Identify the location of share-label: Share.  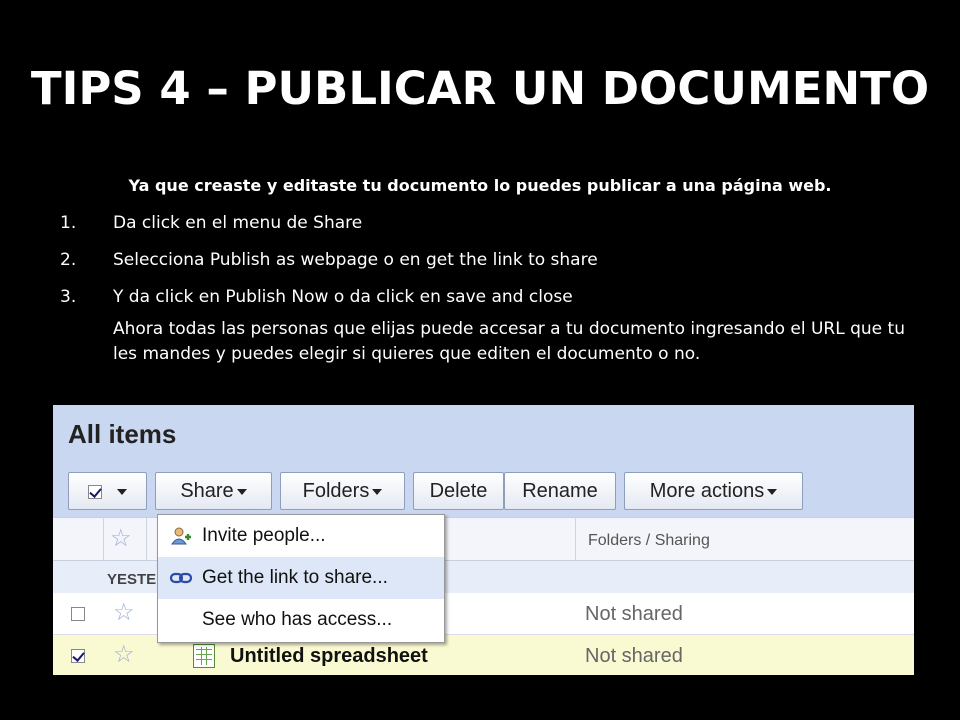
(207, 491).